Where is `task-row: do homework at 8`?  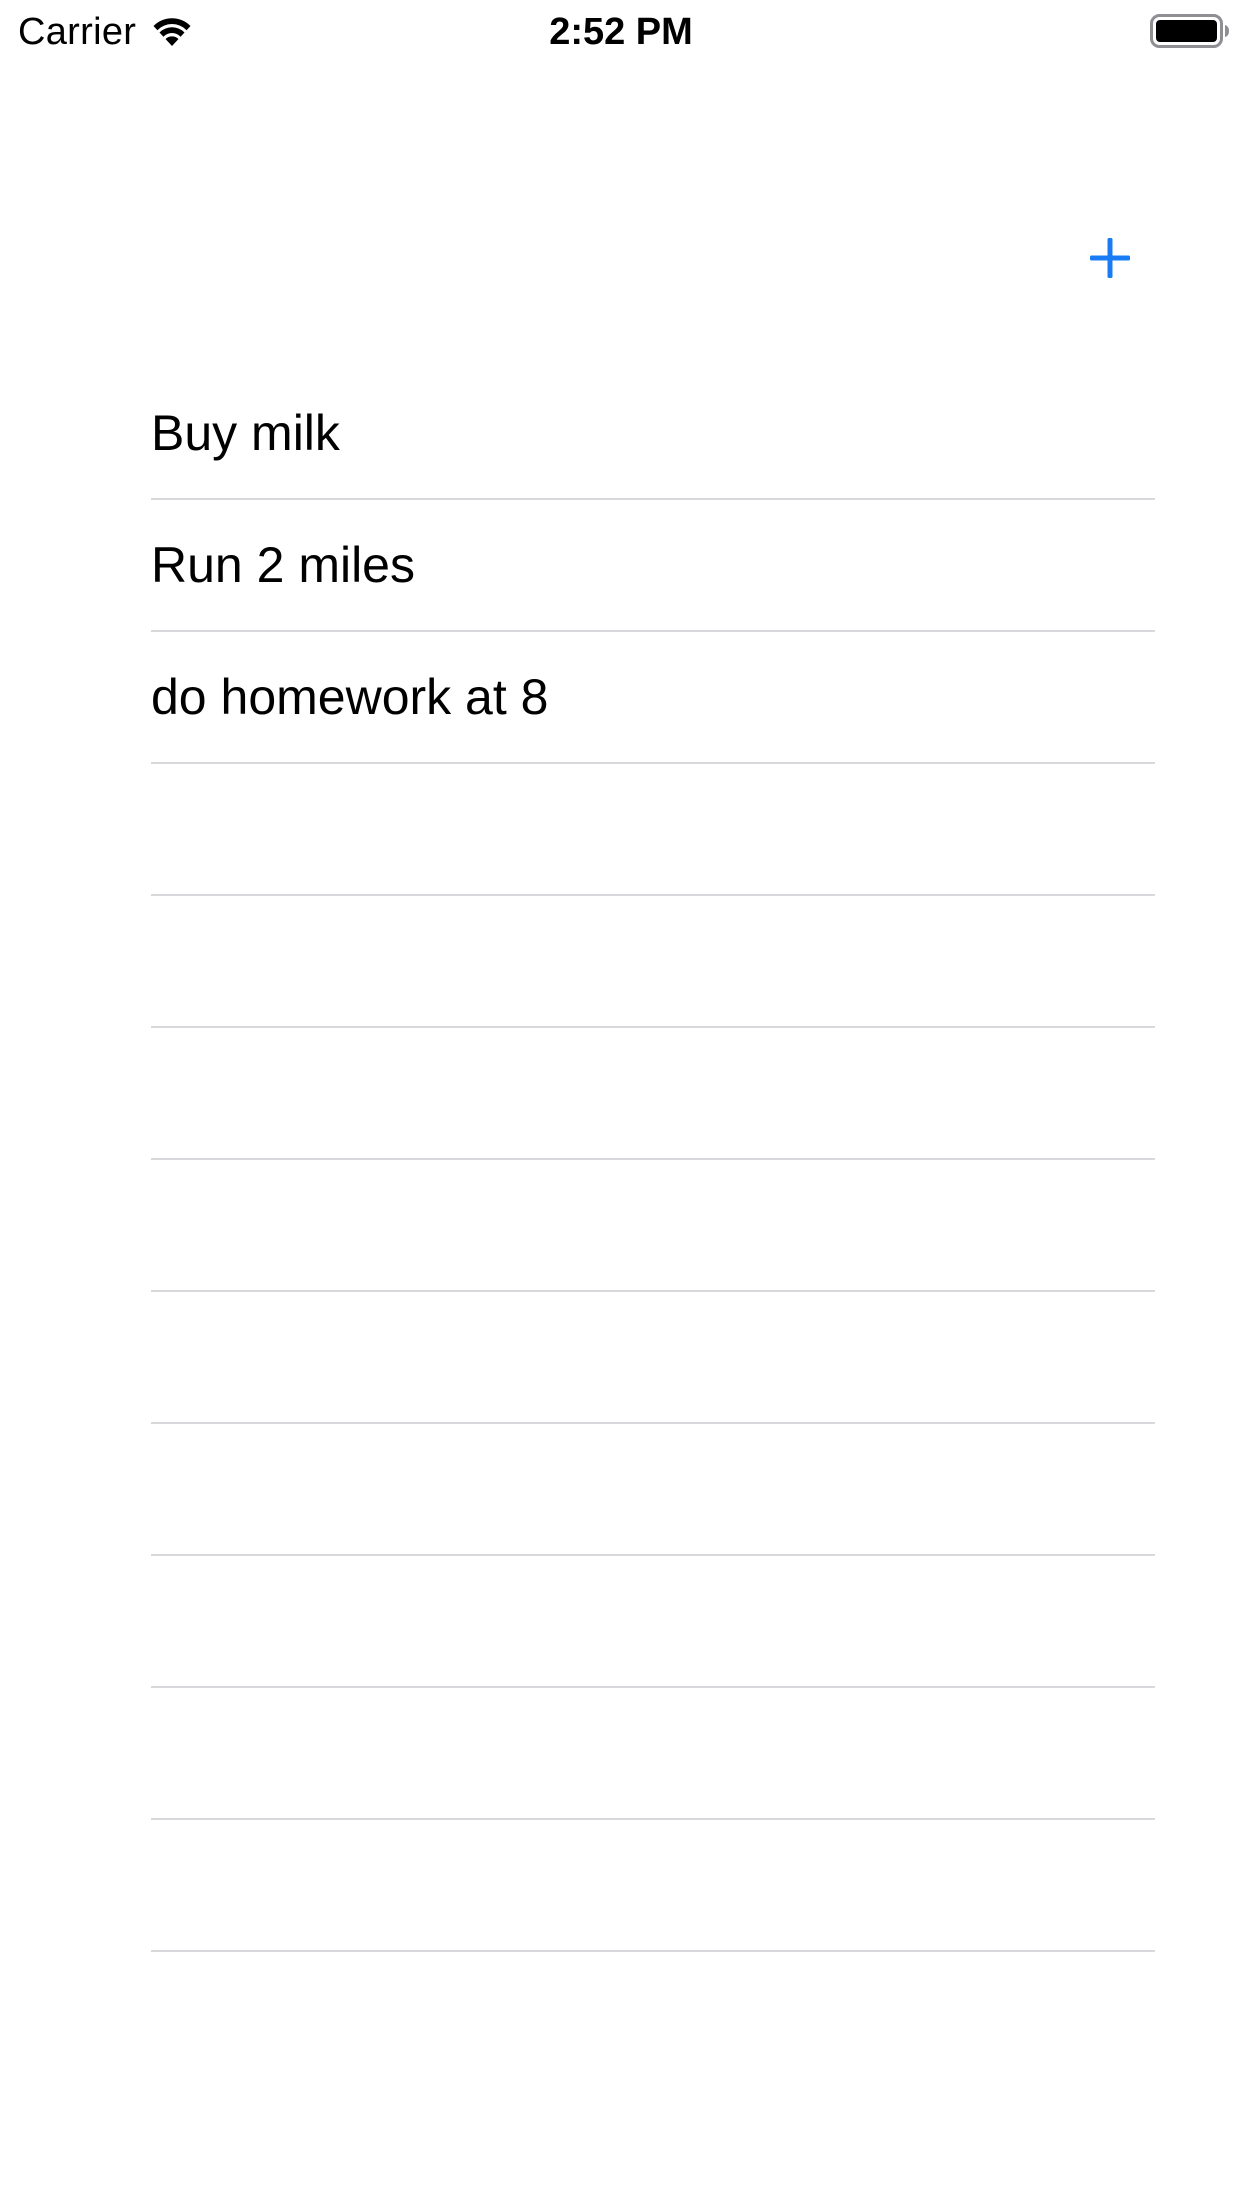
task-row: do homework at 8 is located at coordinates (653, 698).